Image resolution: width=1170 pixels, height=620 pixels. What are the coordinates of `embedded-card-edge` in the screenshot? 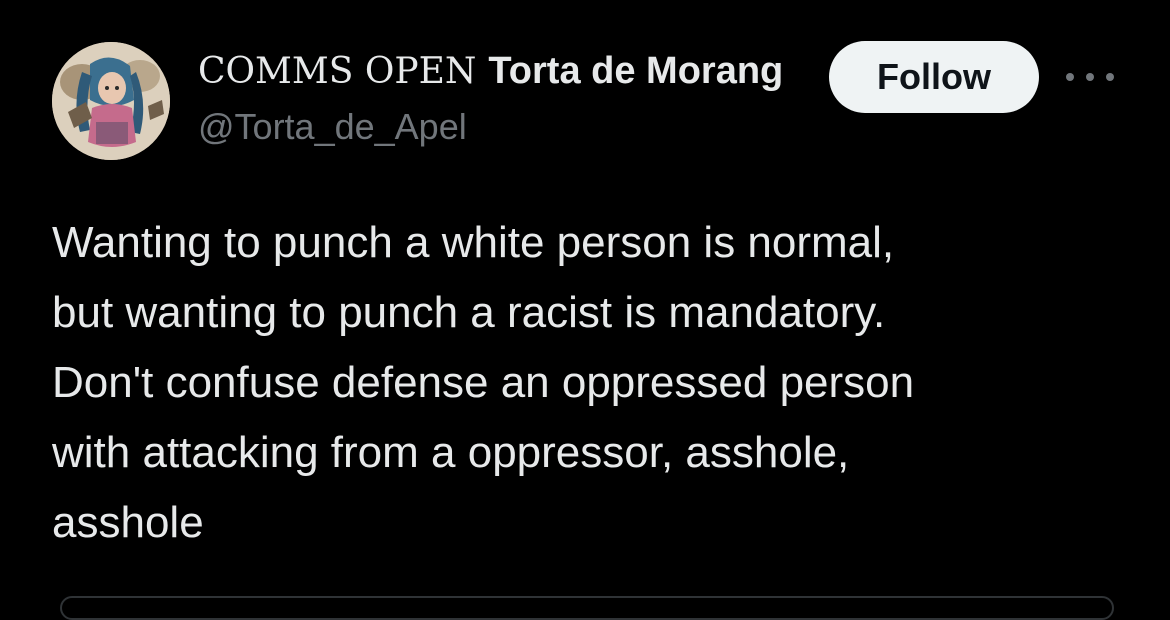 It's located at (587, 608).